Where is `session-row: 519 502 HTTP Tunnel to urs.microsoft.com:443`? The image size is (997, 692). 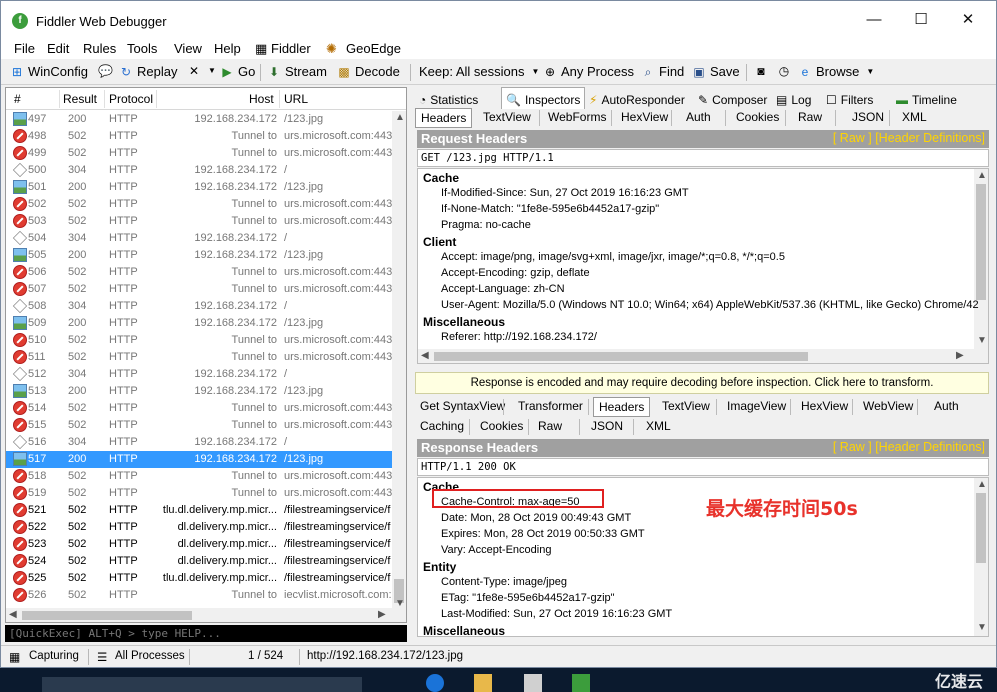
session-row: 519 502 HTTP Tunnel to urs.microsoft.com:443 is located at coordinates (199, 493).